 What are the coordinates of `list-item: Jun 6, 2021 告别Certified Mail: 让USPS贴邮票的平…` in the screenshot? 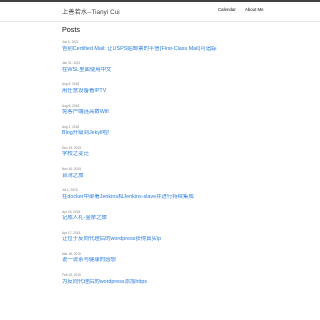 It's located at (172, 50).